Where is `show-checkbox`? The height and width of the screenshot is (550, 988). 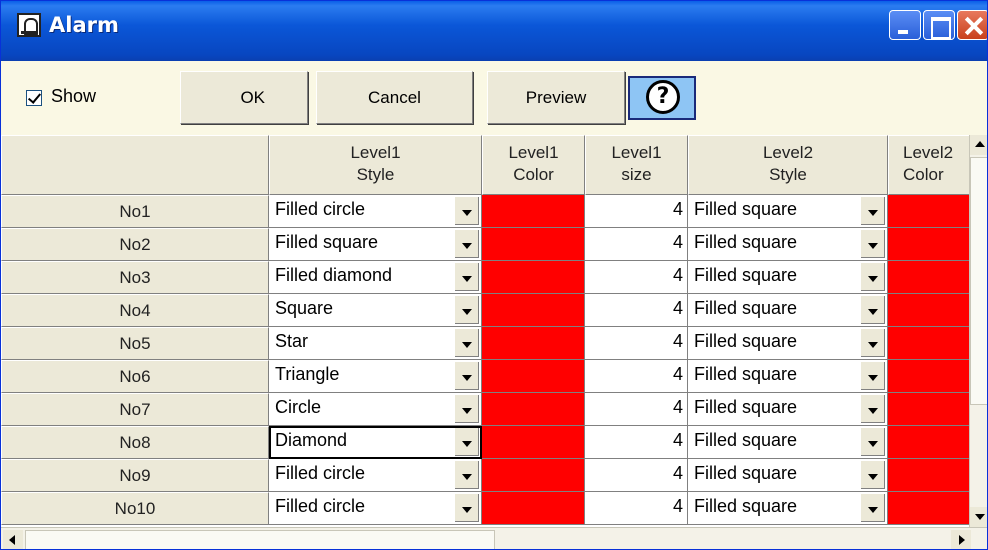 show-checkbox is located at coordinates (34, 98).